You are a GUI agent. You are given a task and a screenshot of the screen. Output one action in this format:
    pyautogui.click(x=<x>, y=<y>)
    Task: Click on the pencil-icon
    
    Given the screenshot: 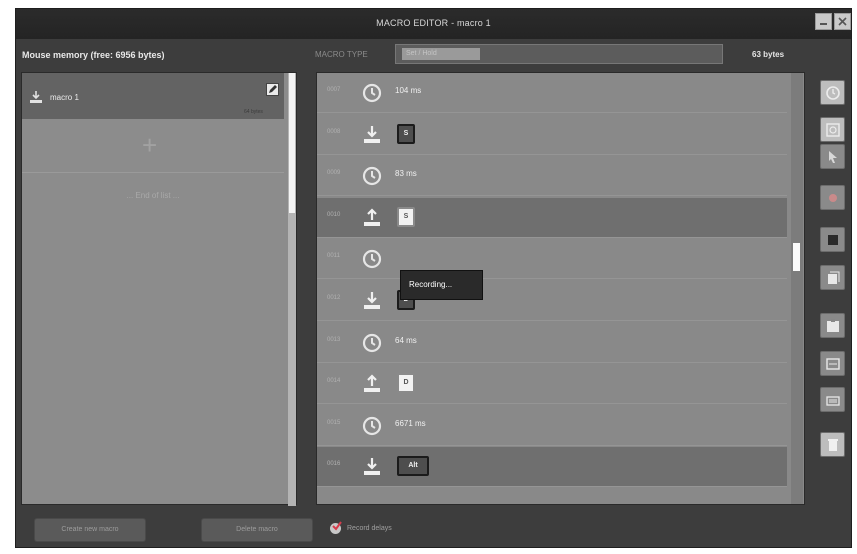 What is the action you would take?
    pyautogui.click(x=273, y=89)
    